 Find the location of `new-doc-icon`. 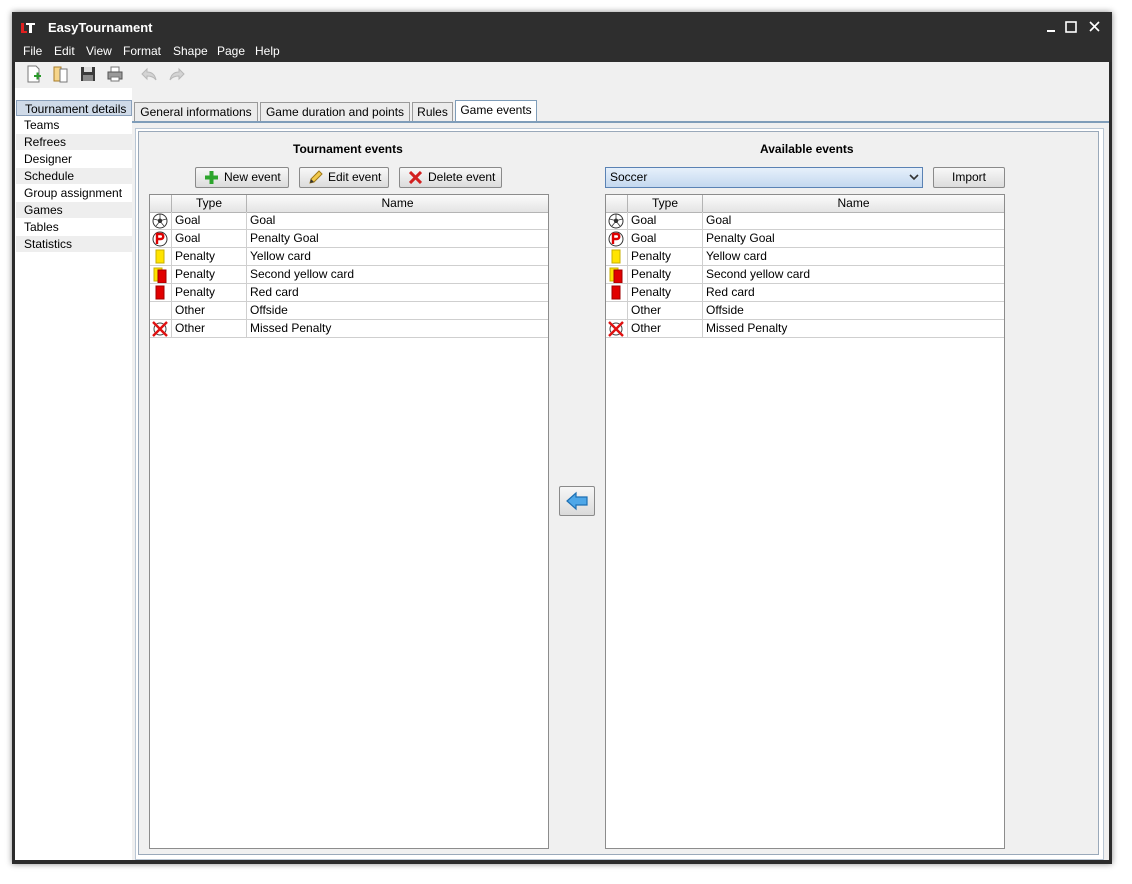

new-doc-icon is located at coordinates (34, 74).